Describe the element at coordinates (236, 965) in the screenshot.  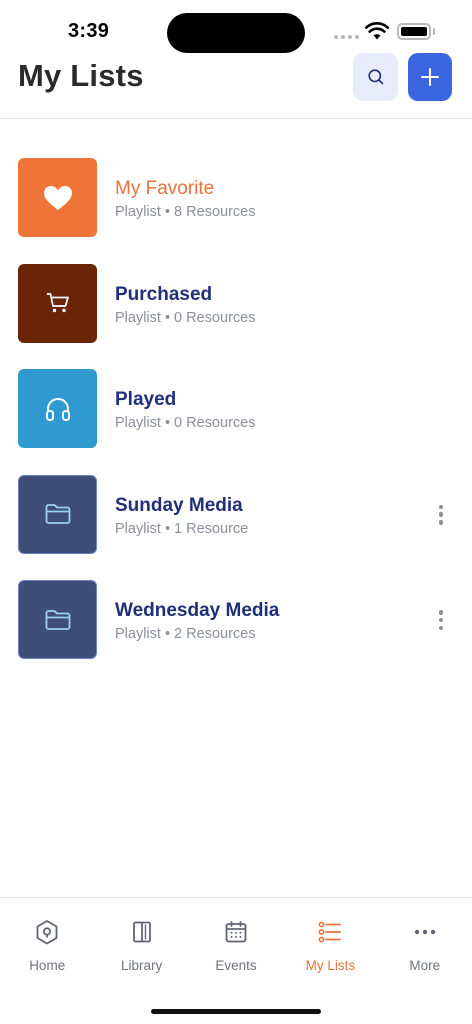
I see `tab-label: Events` at that location.